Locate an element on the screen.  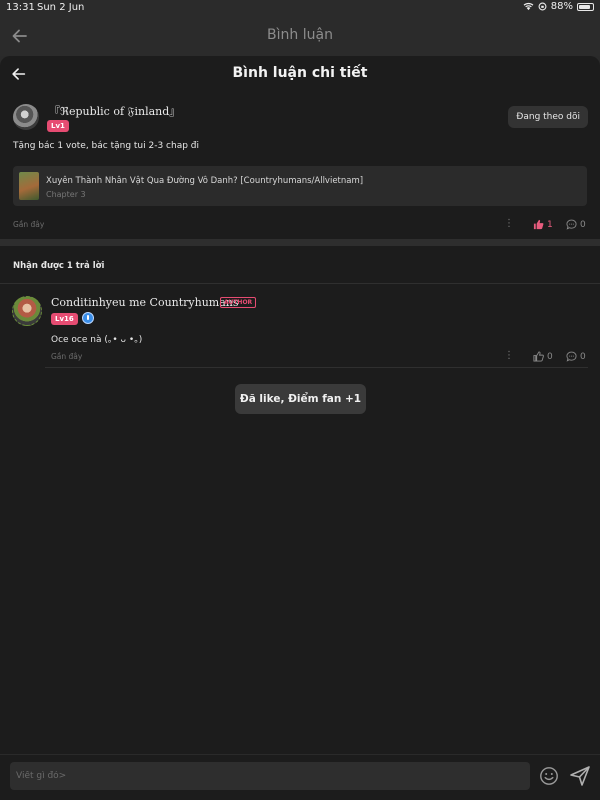
thumbs-up-outline-icon is located at coordinates (538, 356).